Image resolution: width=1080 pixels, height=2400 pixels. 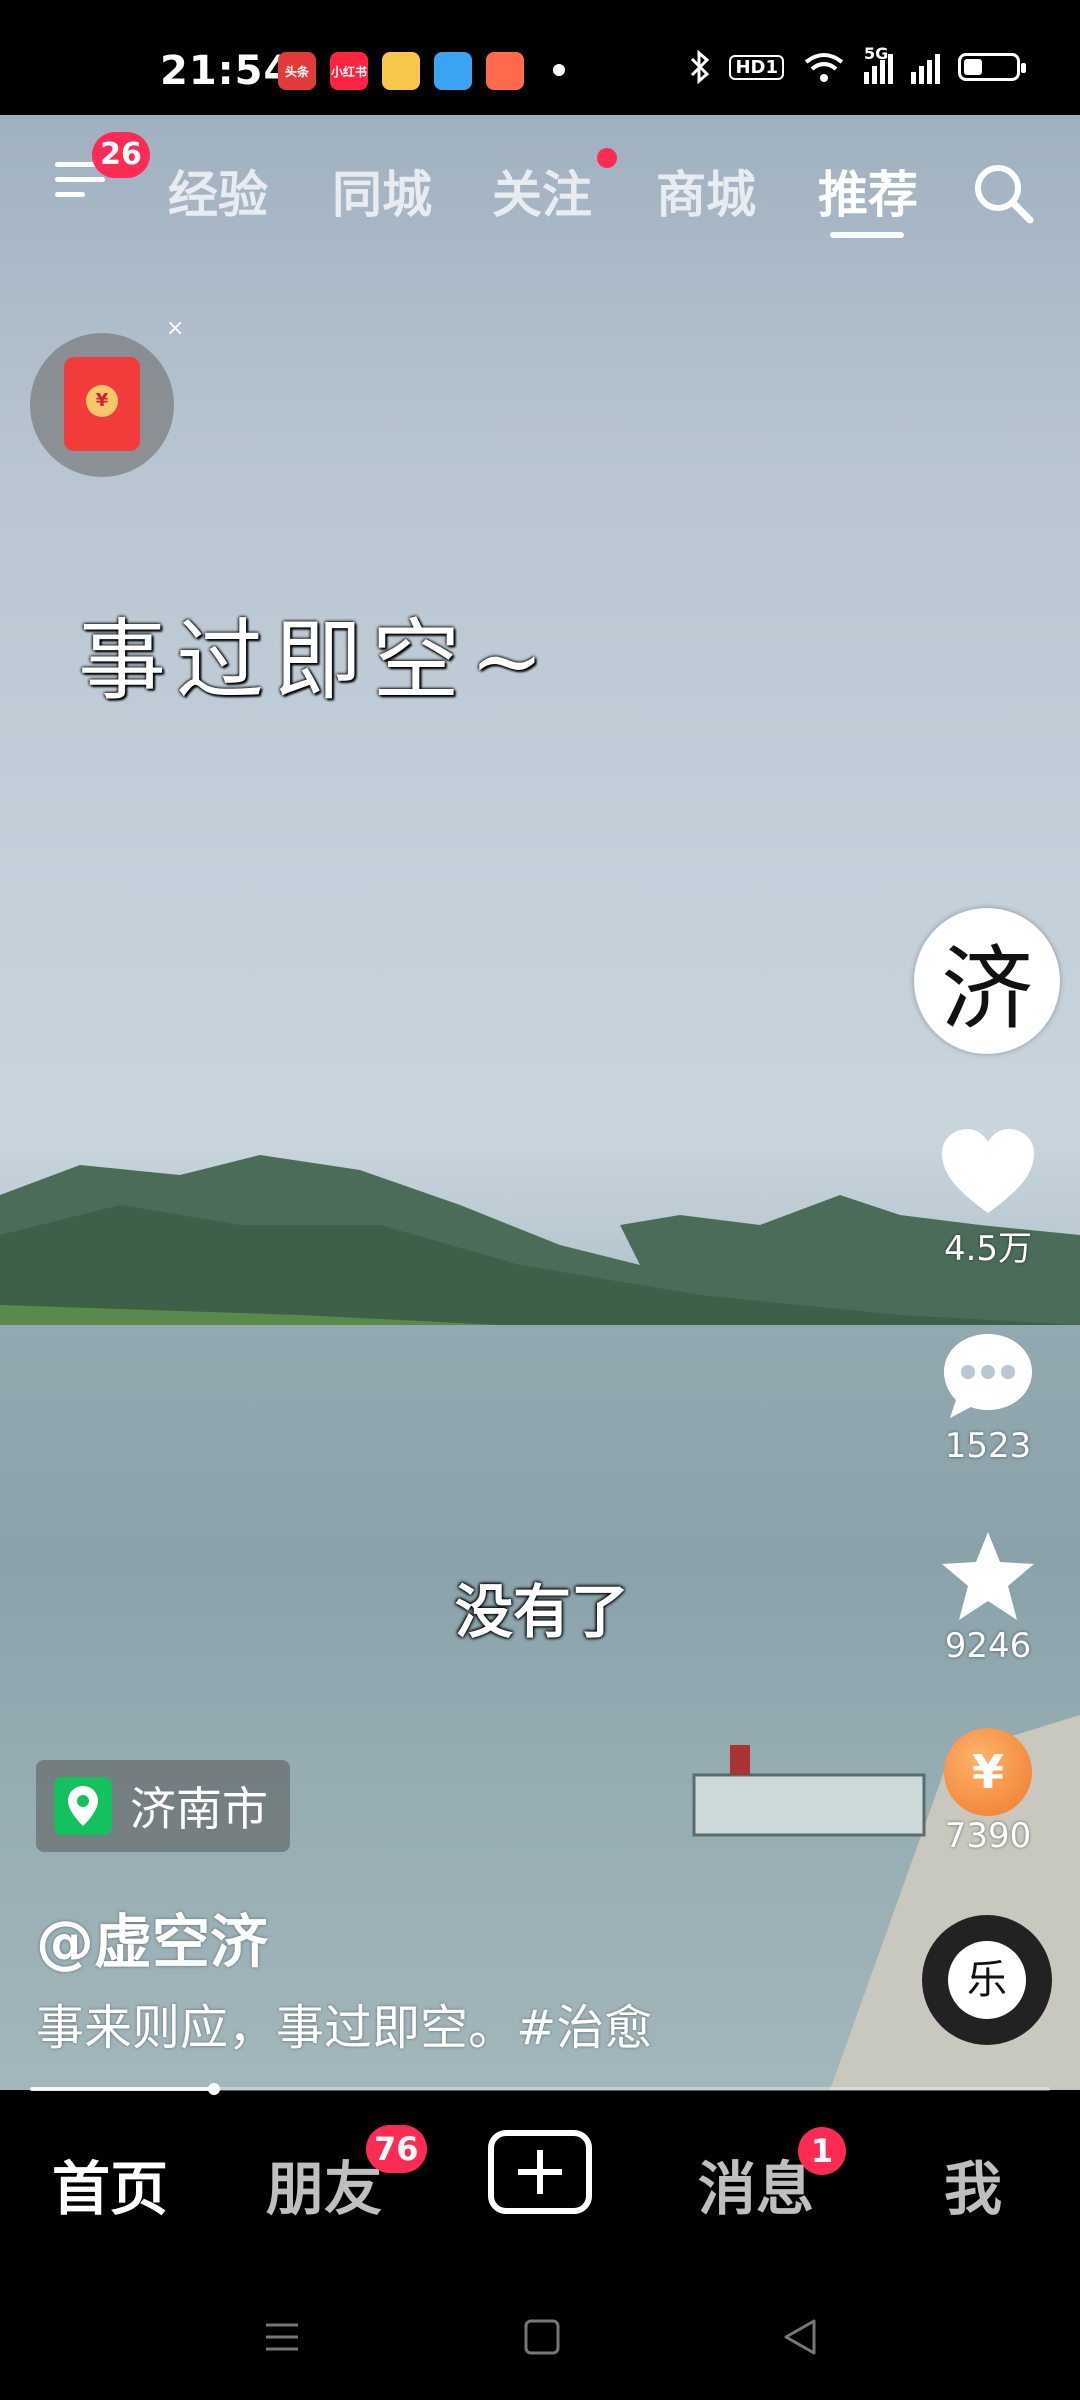 I want to click on yuan-coin-icon: ¥, so click(x=102, y=401).